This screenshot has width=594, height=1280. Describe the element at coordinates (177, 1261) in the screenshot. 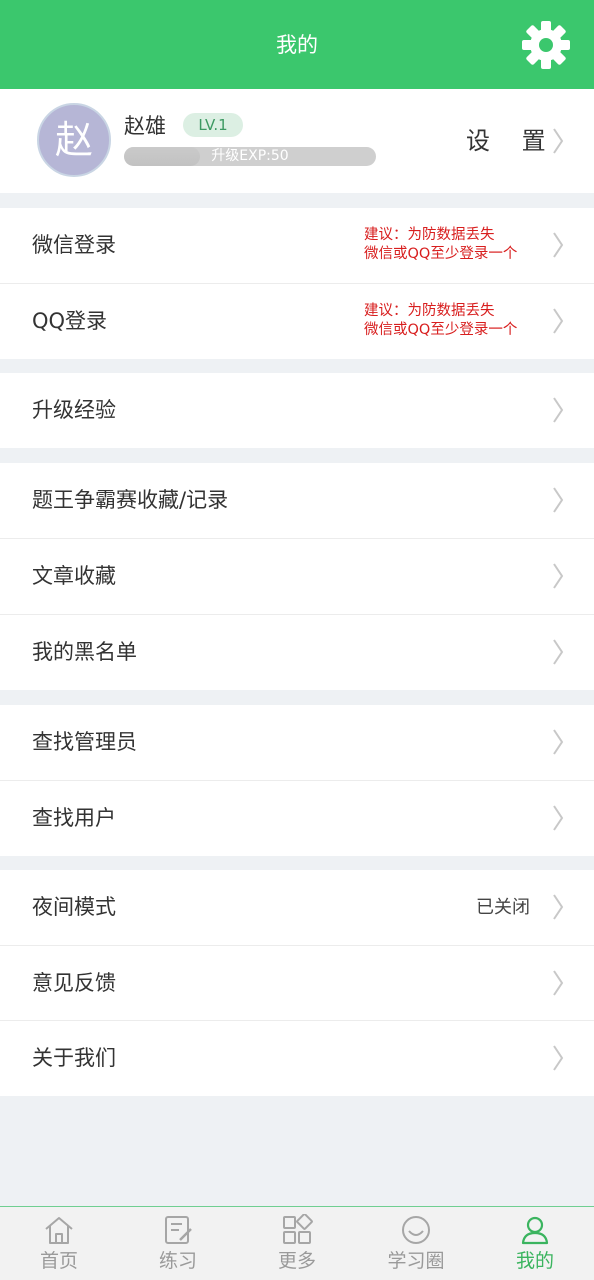

I see `tab-label: 练习` at that location.